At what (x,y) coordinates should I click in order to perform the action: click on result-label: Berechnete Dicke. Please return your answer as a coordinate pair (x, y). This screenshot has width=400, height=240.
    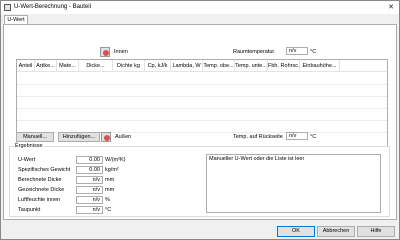
    Looking at the image, I should click on (40, 180).